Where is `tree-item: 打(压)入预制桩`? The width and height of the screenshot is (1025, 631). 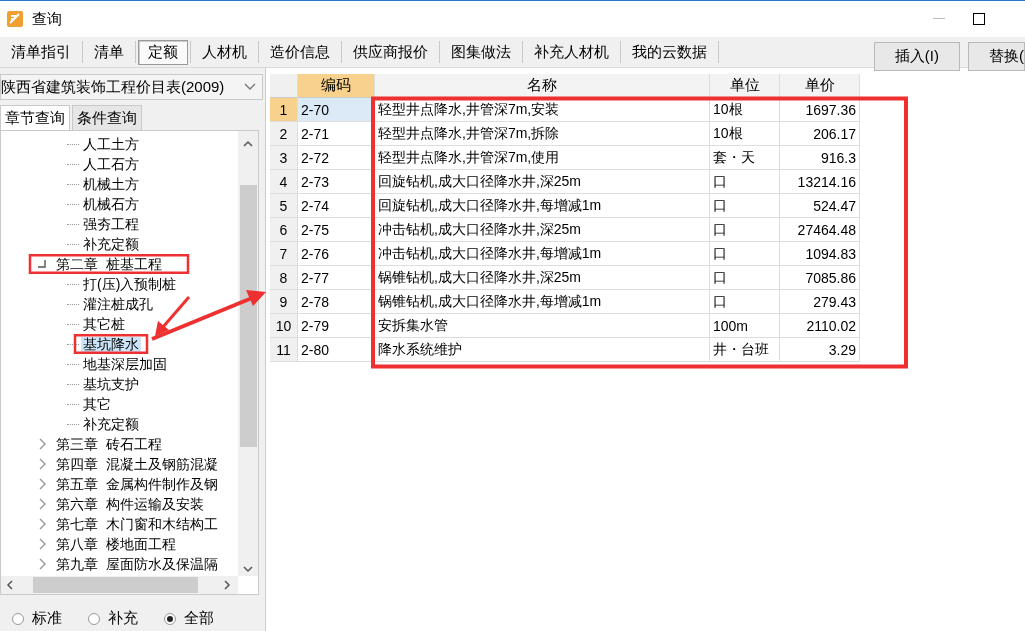 tree-item: 打(压)入预制桩 is located at coordinates (130, 284).